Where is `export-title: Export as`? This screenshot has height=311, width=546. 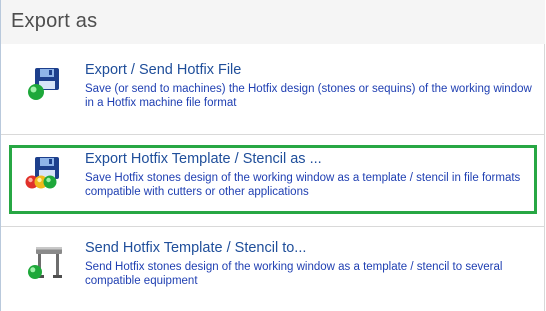
export-title: Export as is located at coordinates (54, 21).